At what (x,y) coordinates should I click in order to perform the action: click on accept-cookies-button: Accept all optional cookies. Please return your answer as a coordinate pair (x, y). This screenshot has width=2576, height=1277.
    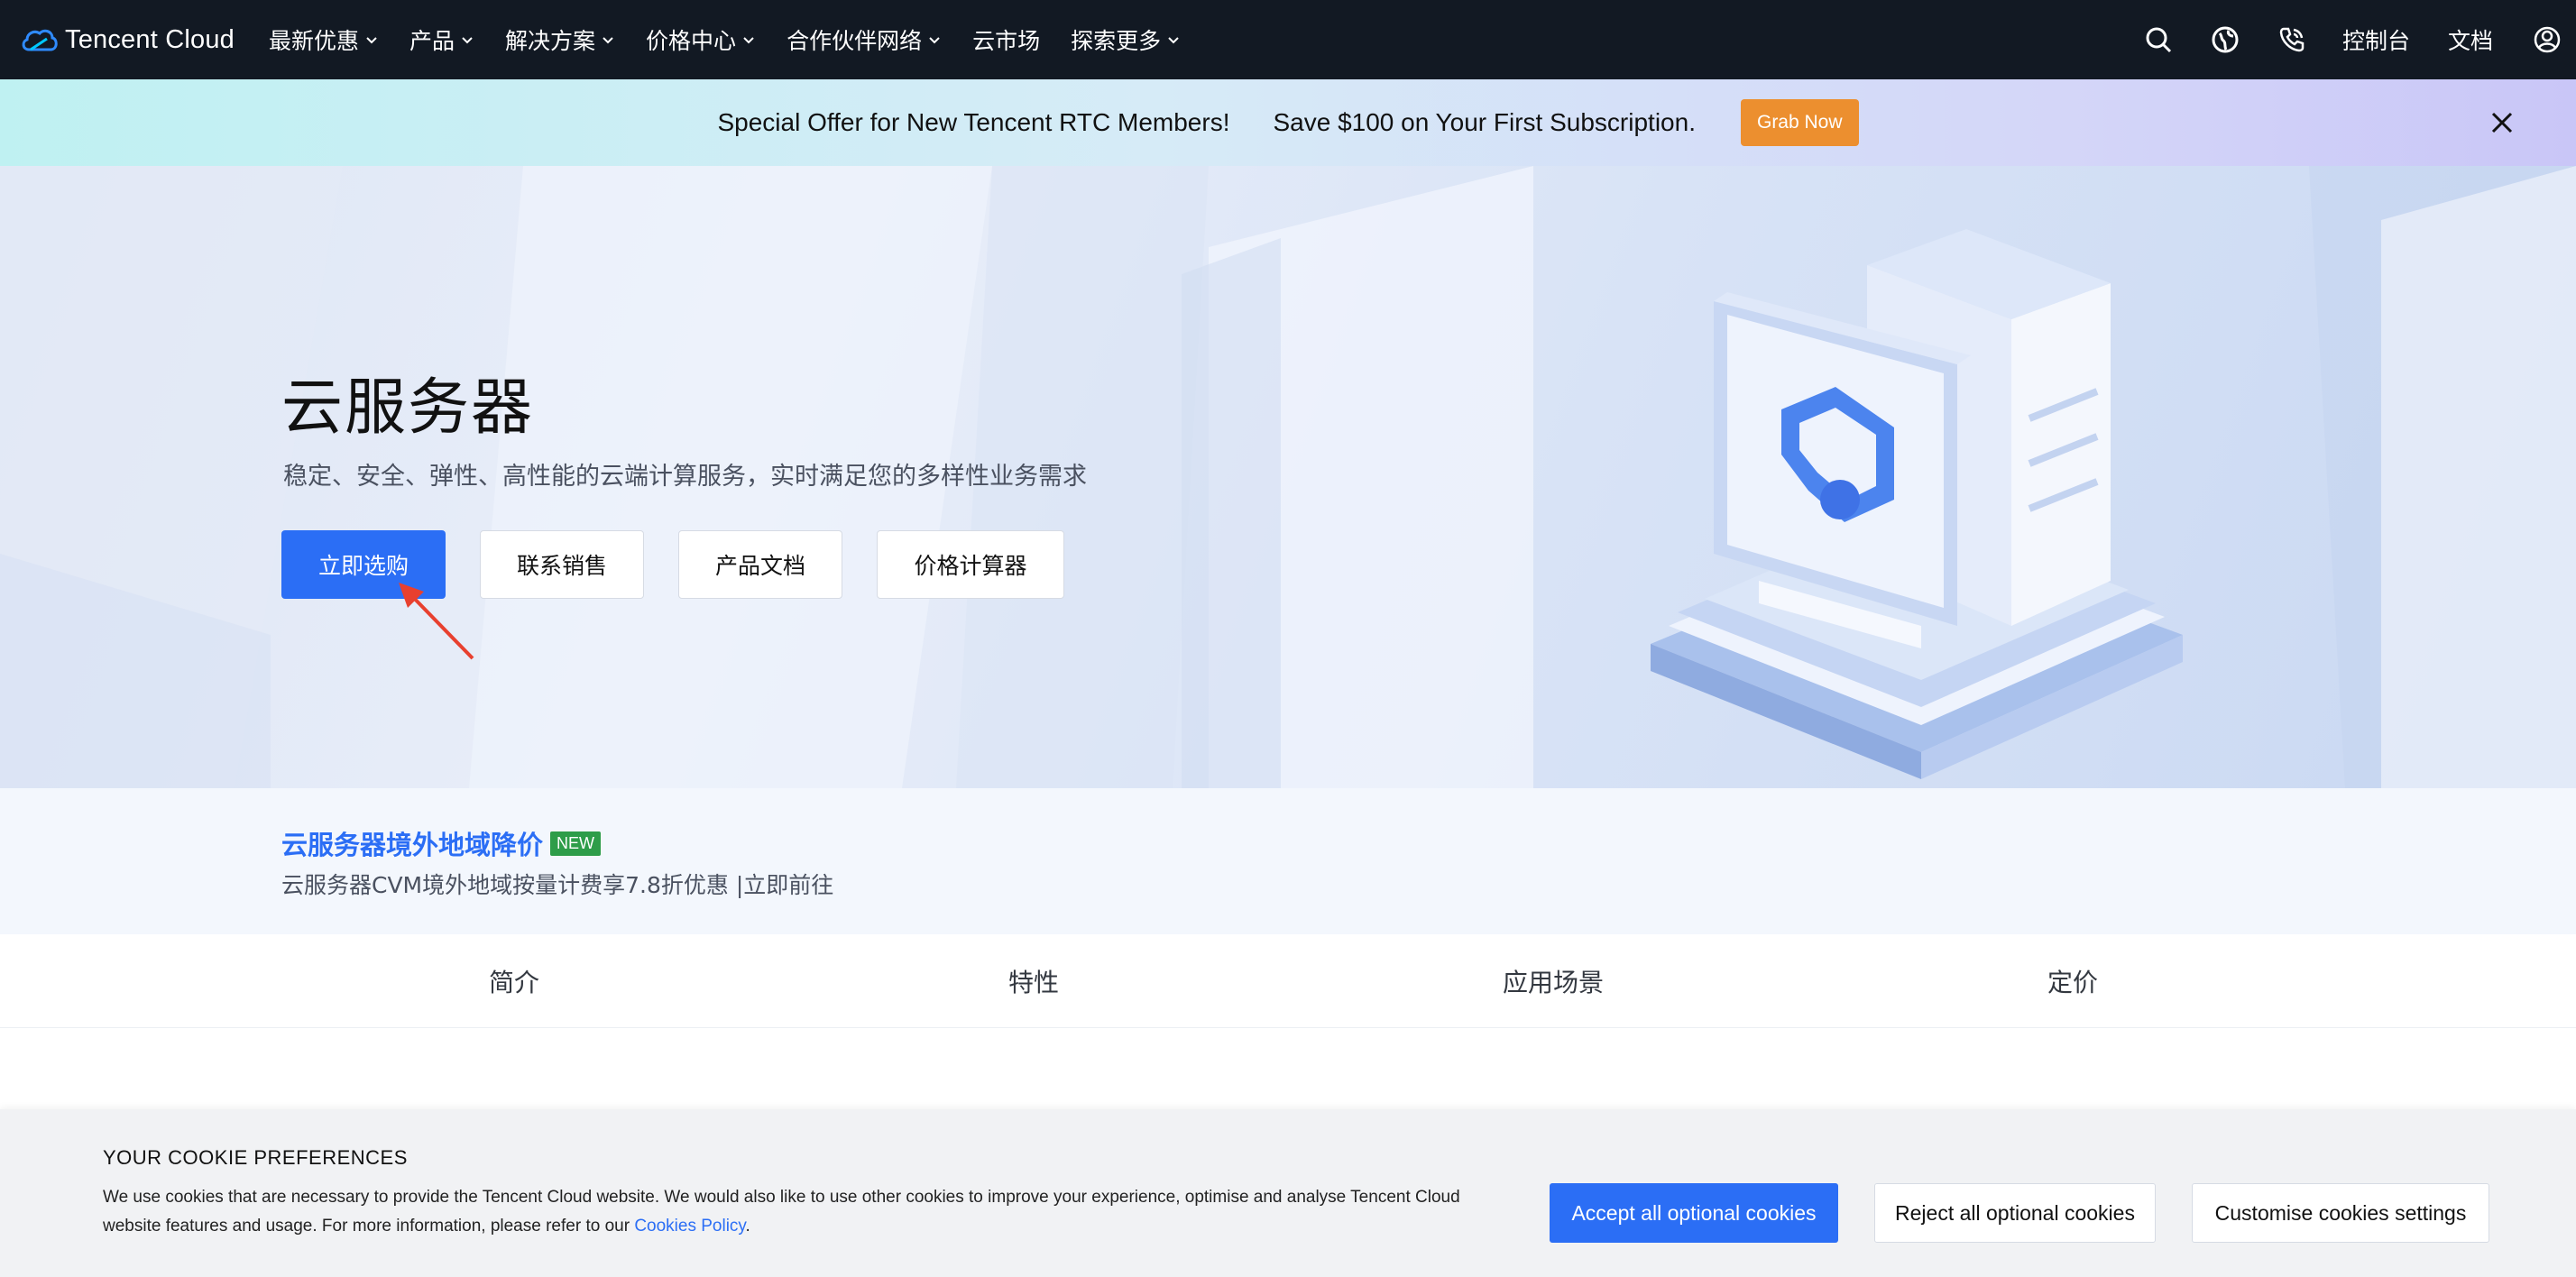
    Looking at the image, I should click on (1694, 1213).